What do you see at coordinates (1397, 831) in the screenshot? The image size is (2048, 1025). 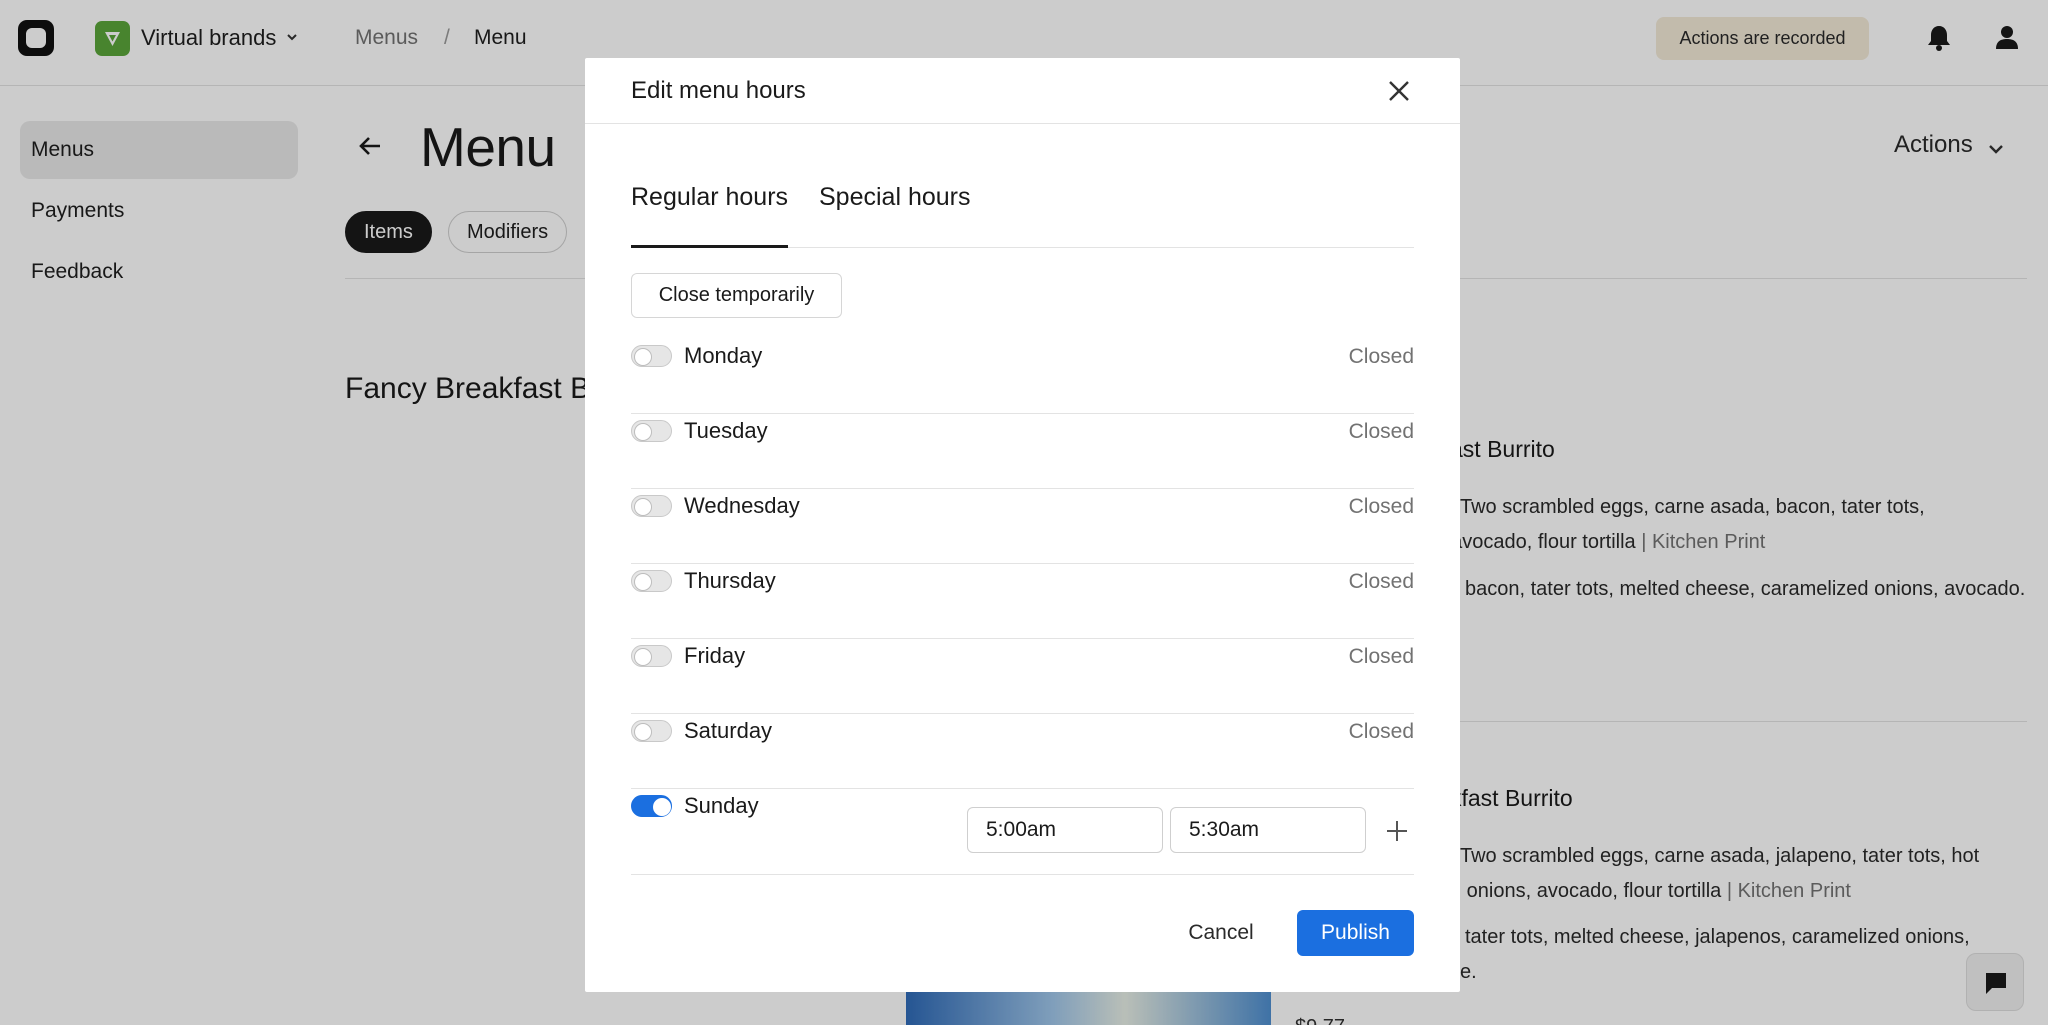 I see `add-hours-icon` at bounding box center [1397, 831].